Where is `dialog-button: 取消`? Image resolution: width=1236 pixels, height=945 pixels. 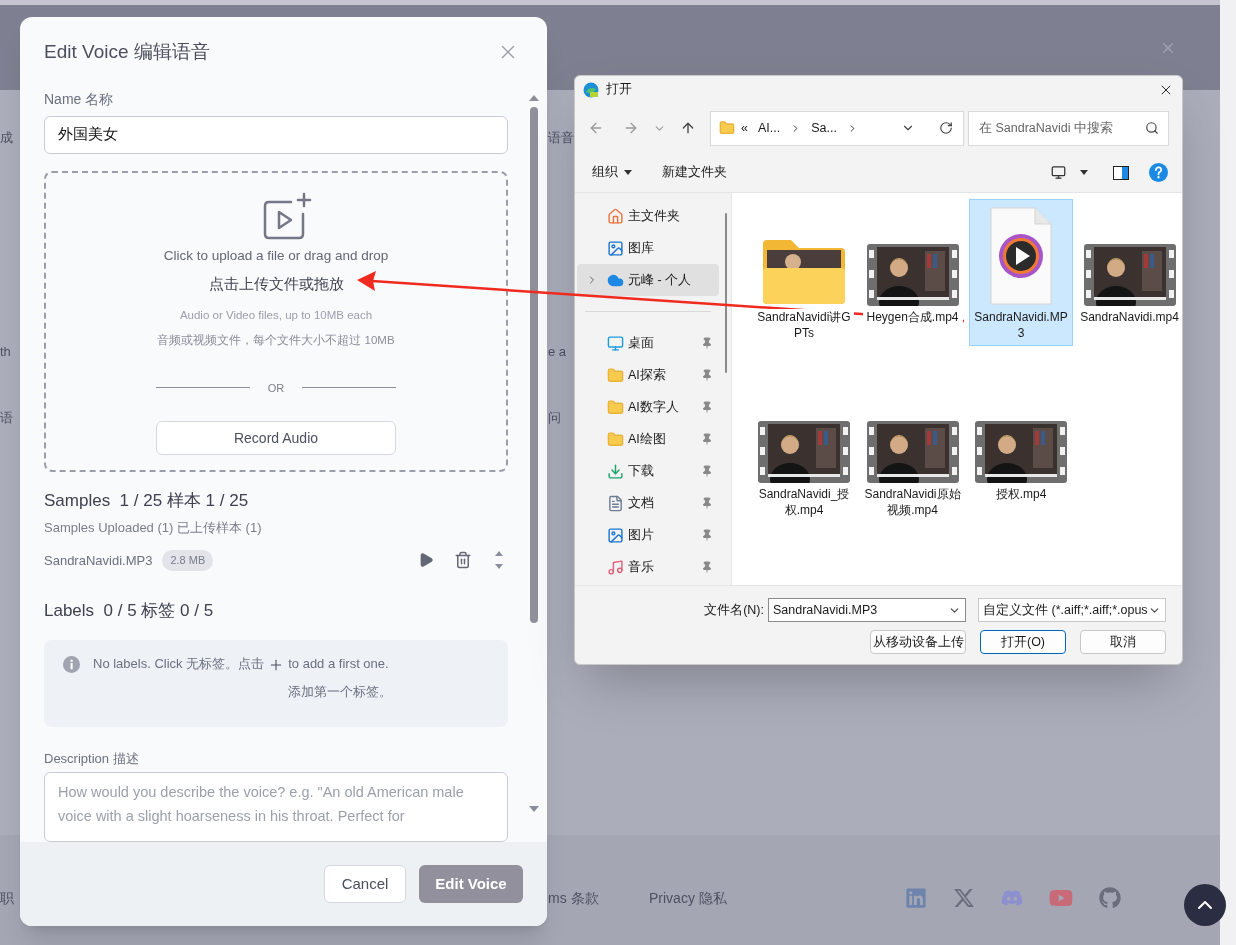
dialog-button: 取消 is located at coordinates (1123, 642).